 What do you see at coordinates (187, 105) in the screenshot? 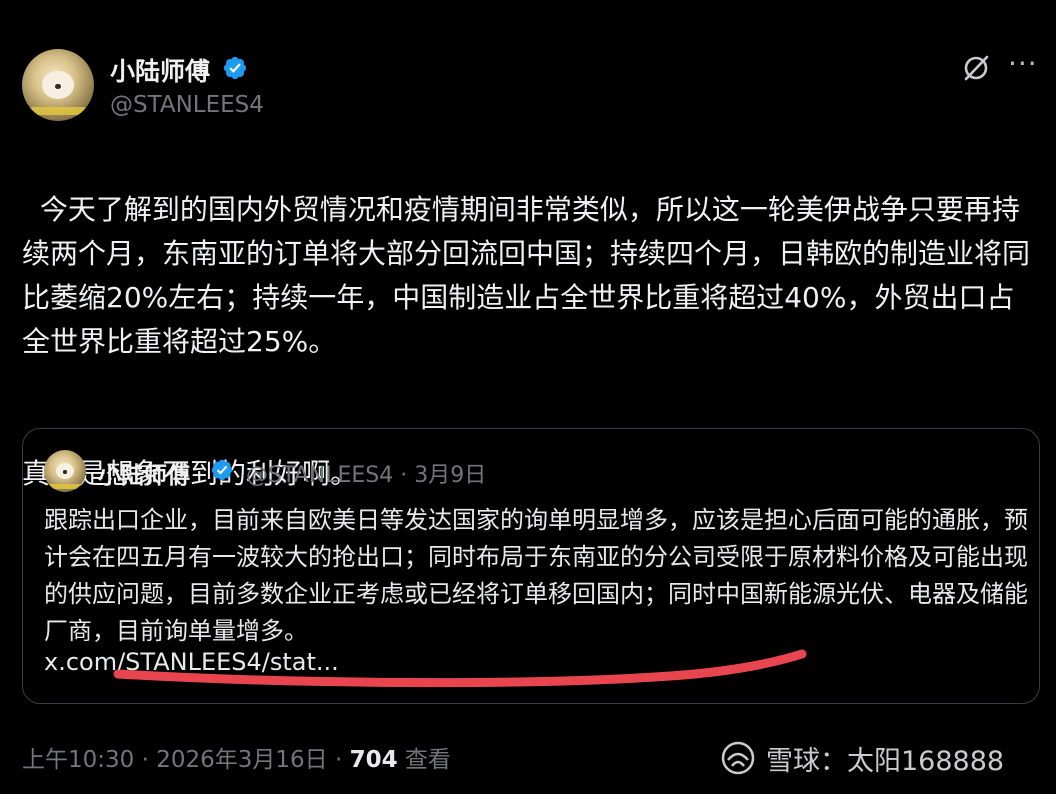
I see `author-handle: @STANLEES4` at bounding box center [187, 105].